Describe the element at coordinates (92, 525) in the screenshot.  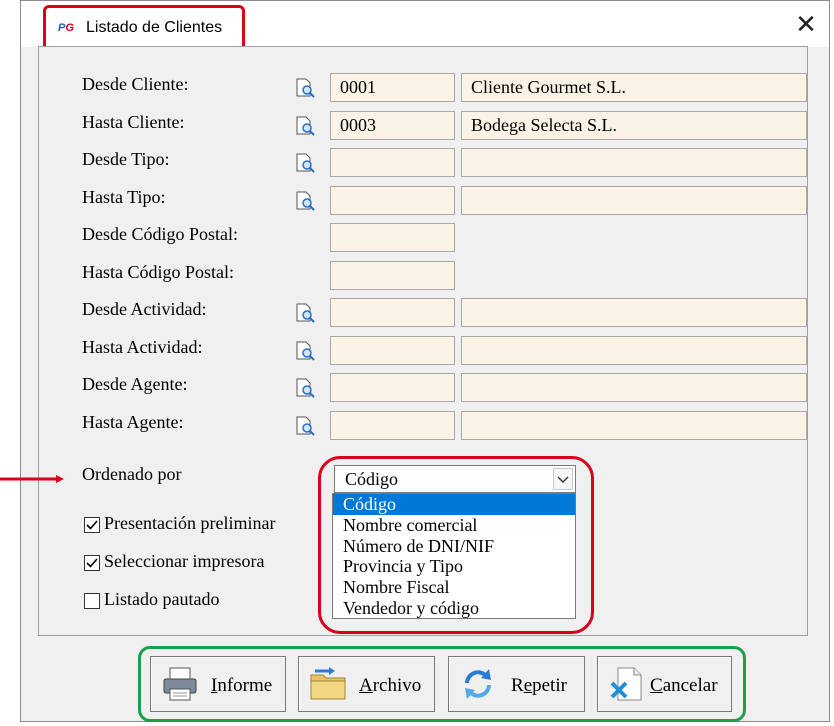
I see `checkbox-presentacion` at that location.